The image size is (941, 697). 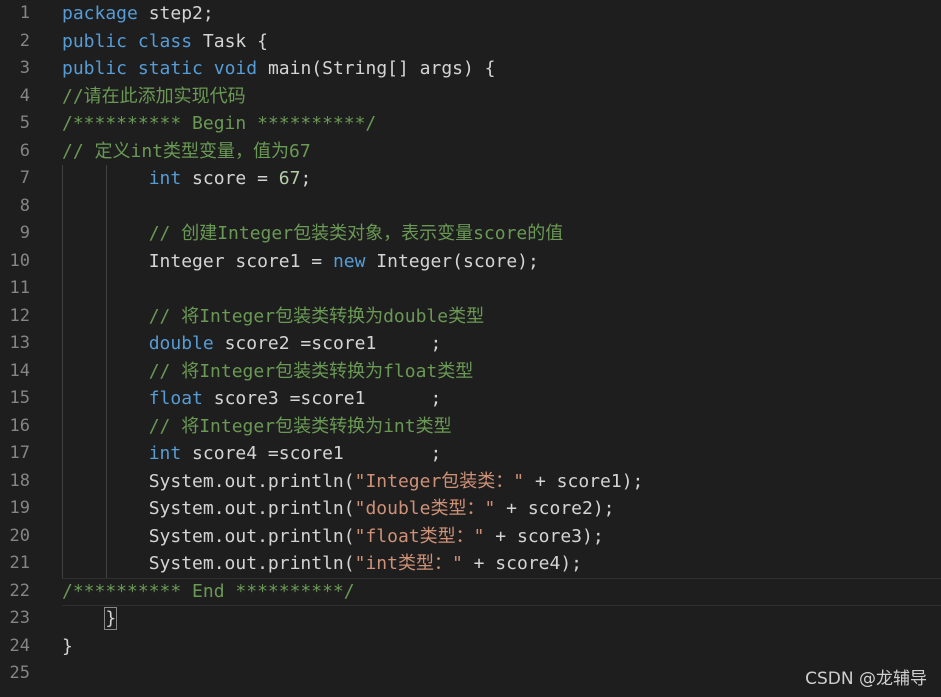 What do you see at coordinates (470, 619) in the screenshot?
I see `code-line: 23 }` at bounding box center [470, 619].